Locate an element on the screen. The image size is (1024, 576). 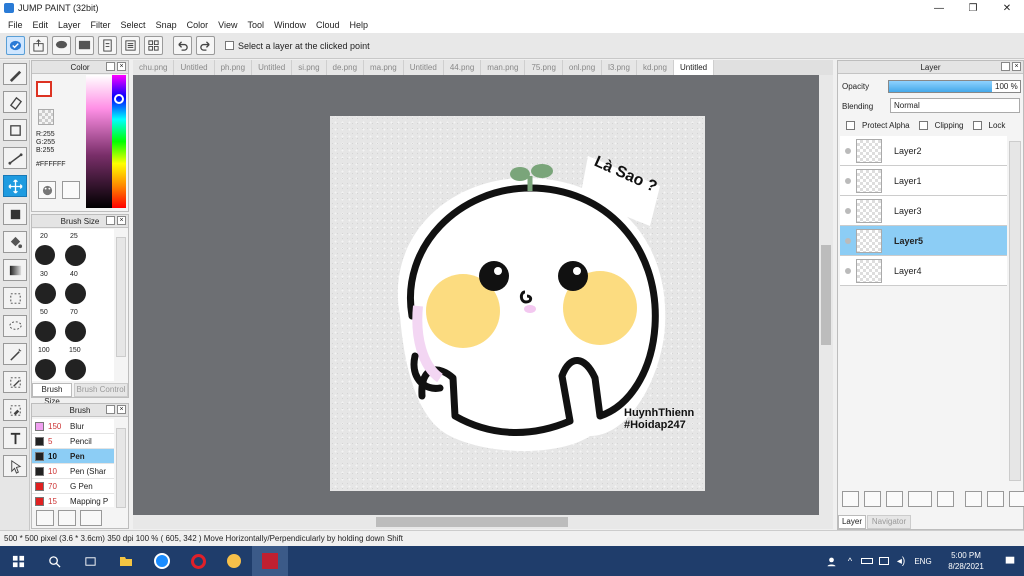
brush-item: 5 Pencil is located at coordinates (73, 441).